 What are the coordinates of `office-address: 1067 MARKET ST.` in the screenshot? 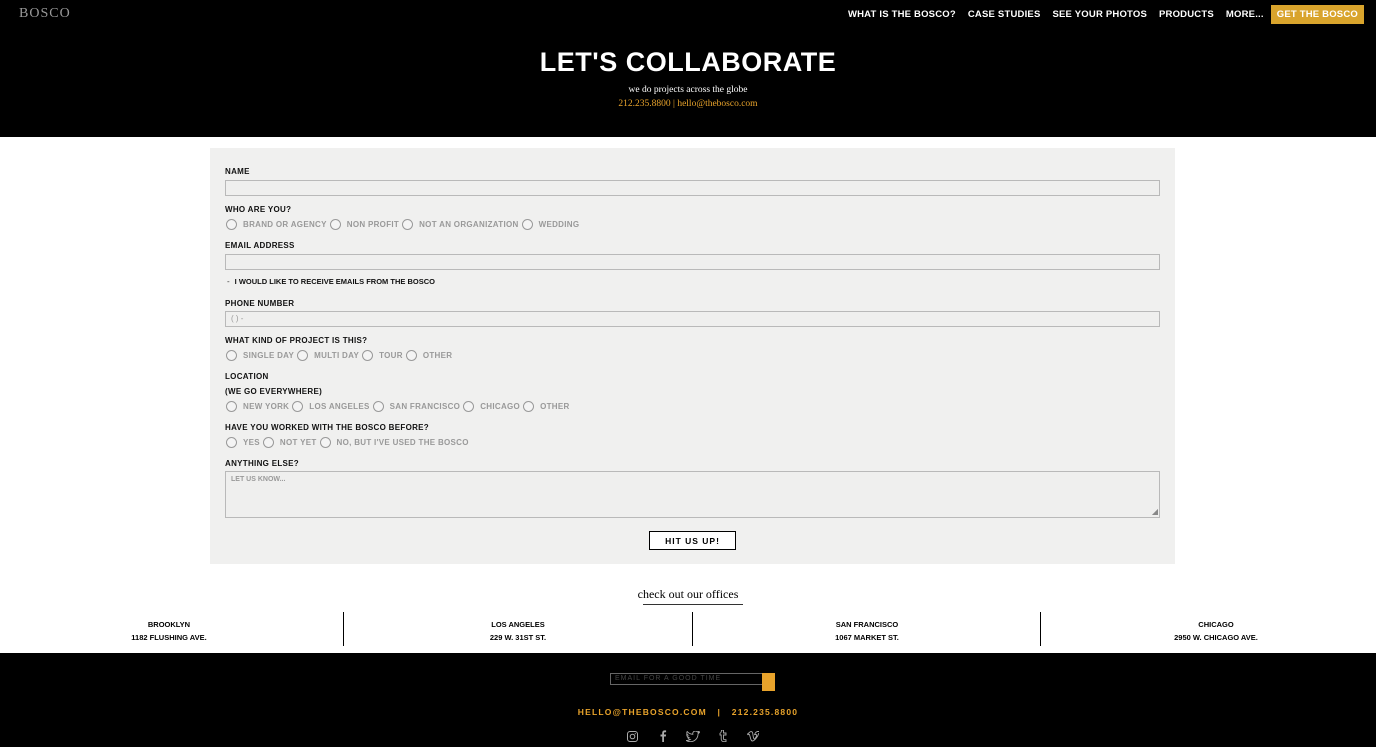 It's located at (867, 637).